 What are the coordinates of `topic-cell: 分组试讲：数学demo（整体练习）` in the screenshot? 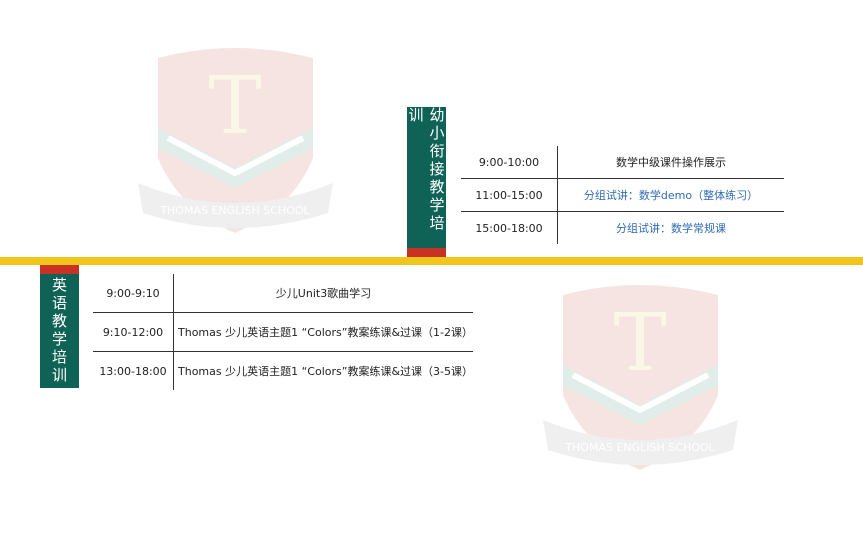 It's located at (670, 195).